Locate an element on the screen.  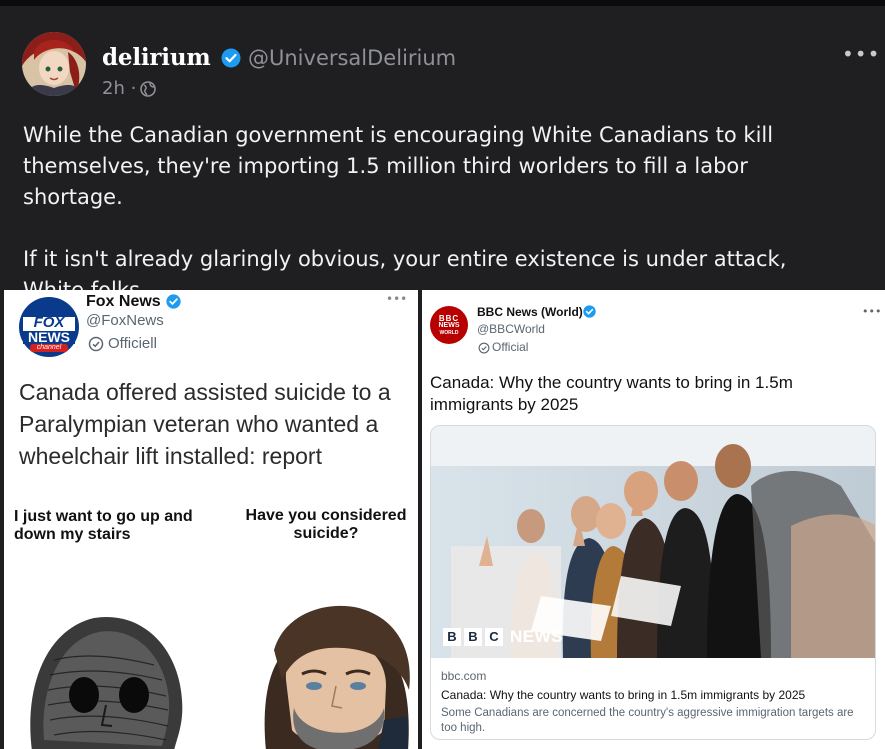
wojak-figure-icon is located at coordinates (106, 682).